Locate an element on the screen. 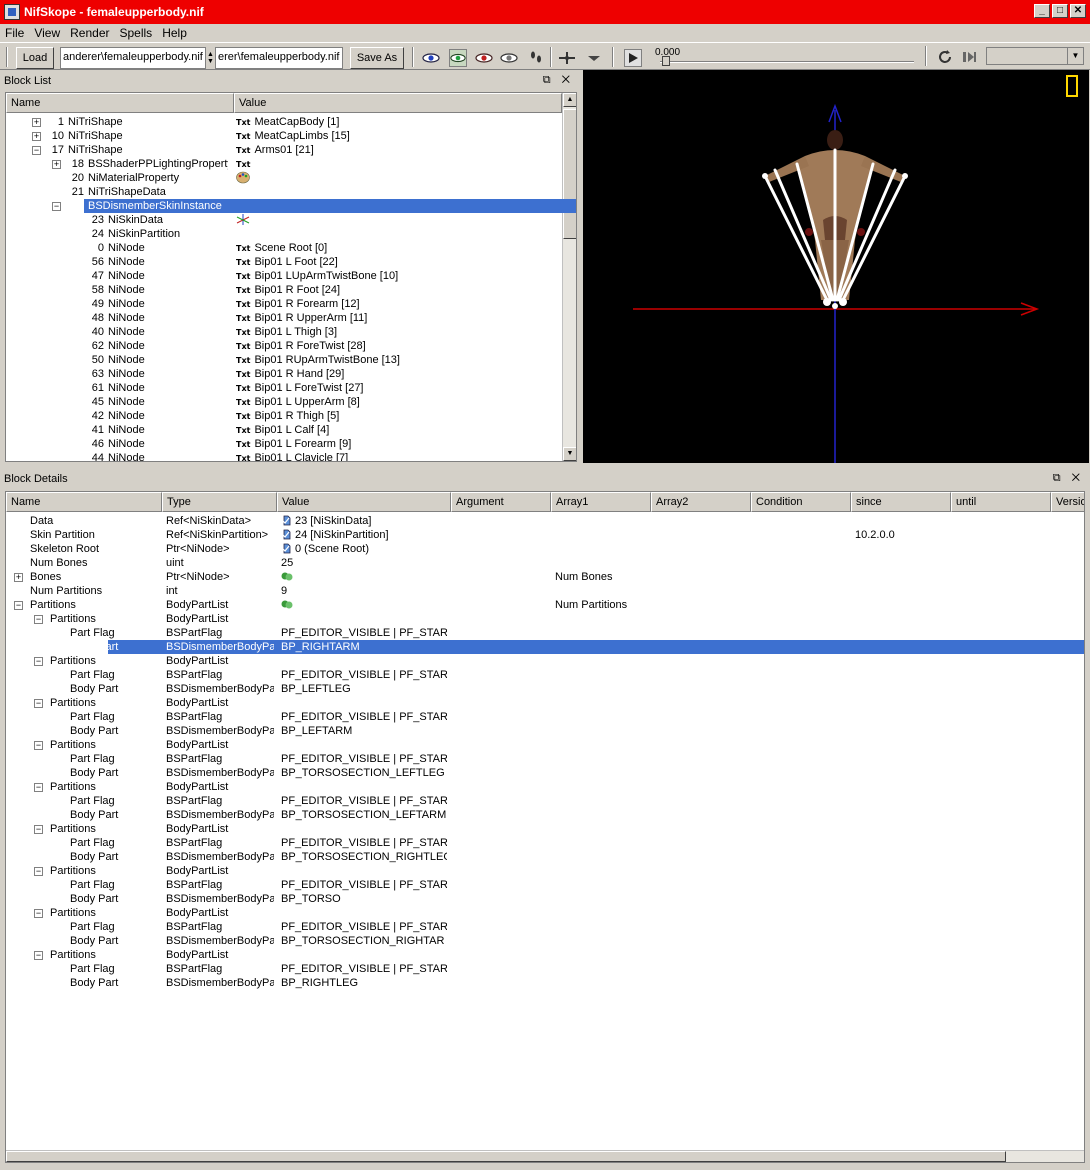  block-row: 21 NiTriShapeData is located at coordinates (284, 192).